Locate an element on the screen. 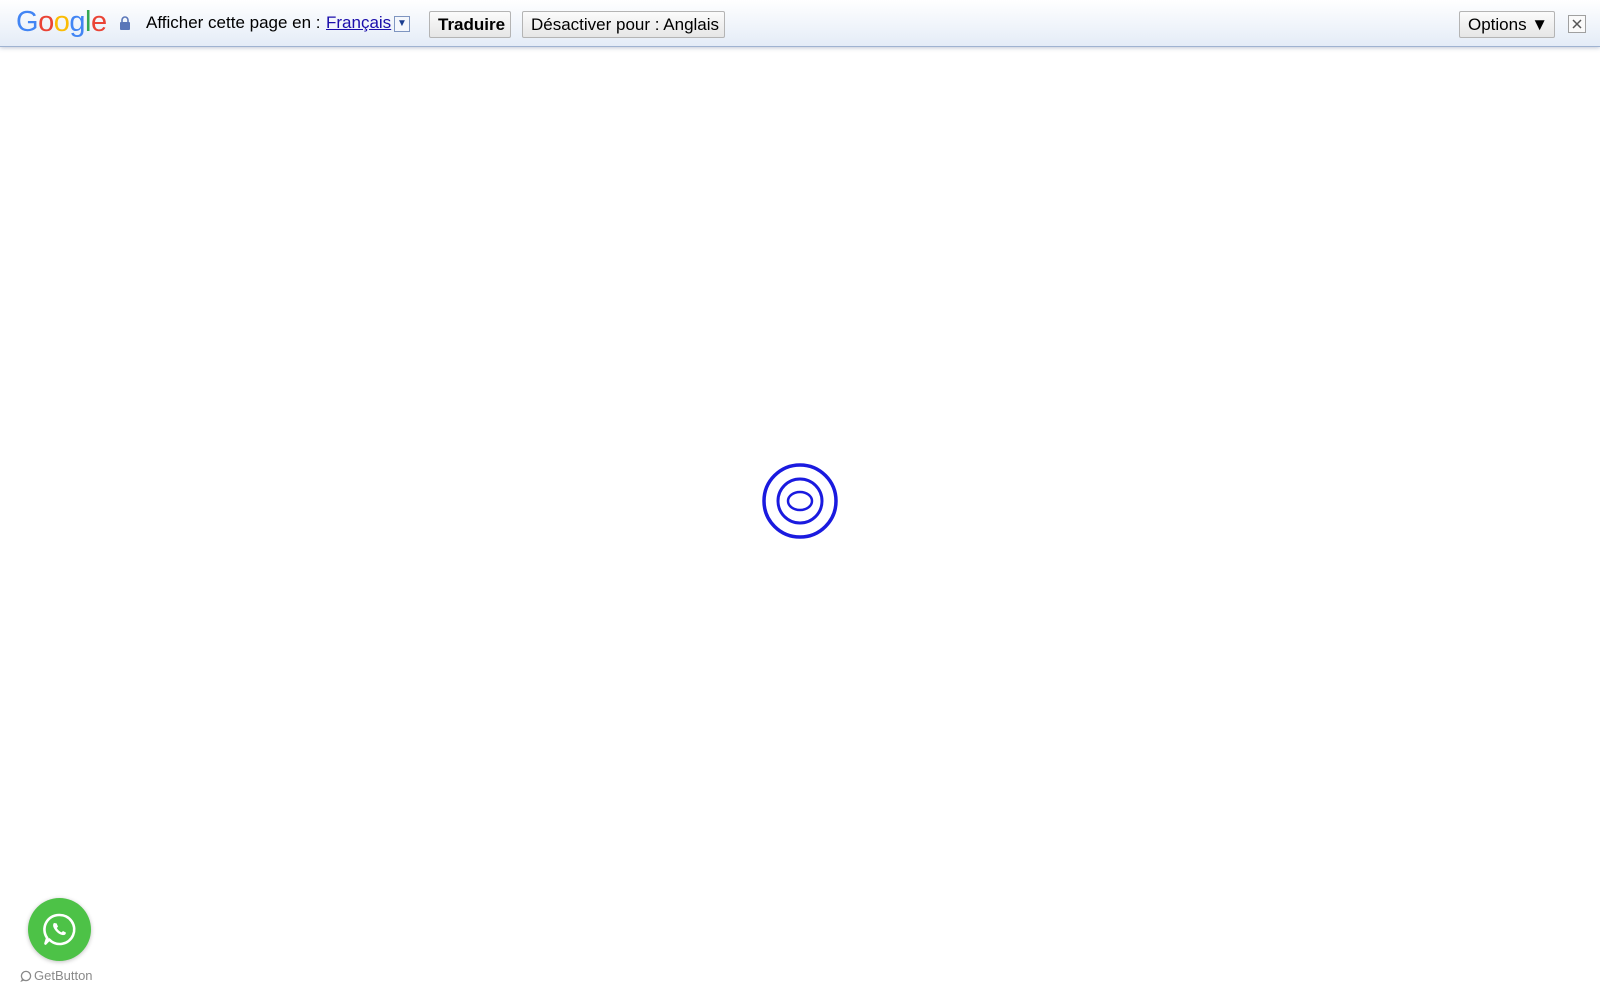 This screenshot has height=1000, width=1600. logo-letter-g2: g is located at coordinates (77, 22).